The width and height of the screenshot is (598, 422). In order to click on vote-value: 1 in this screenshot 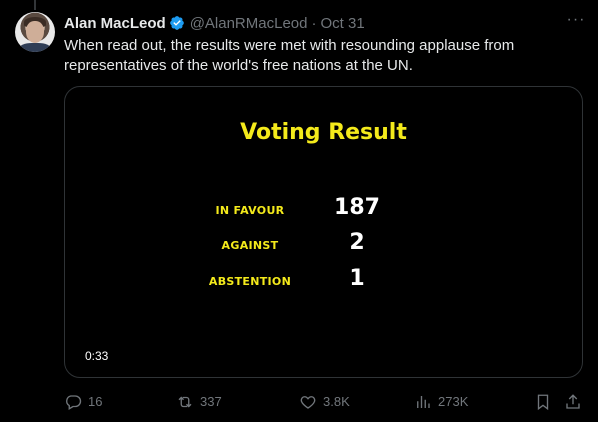, I will do `click(357, 278)`.